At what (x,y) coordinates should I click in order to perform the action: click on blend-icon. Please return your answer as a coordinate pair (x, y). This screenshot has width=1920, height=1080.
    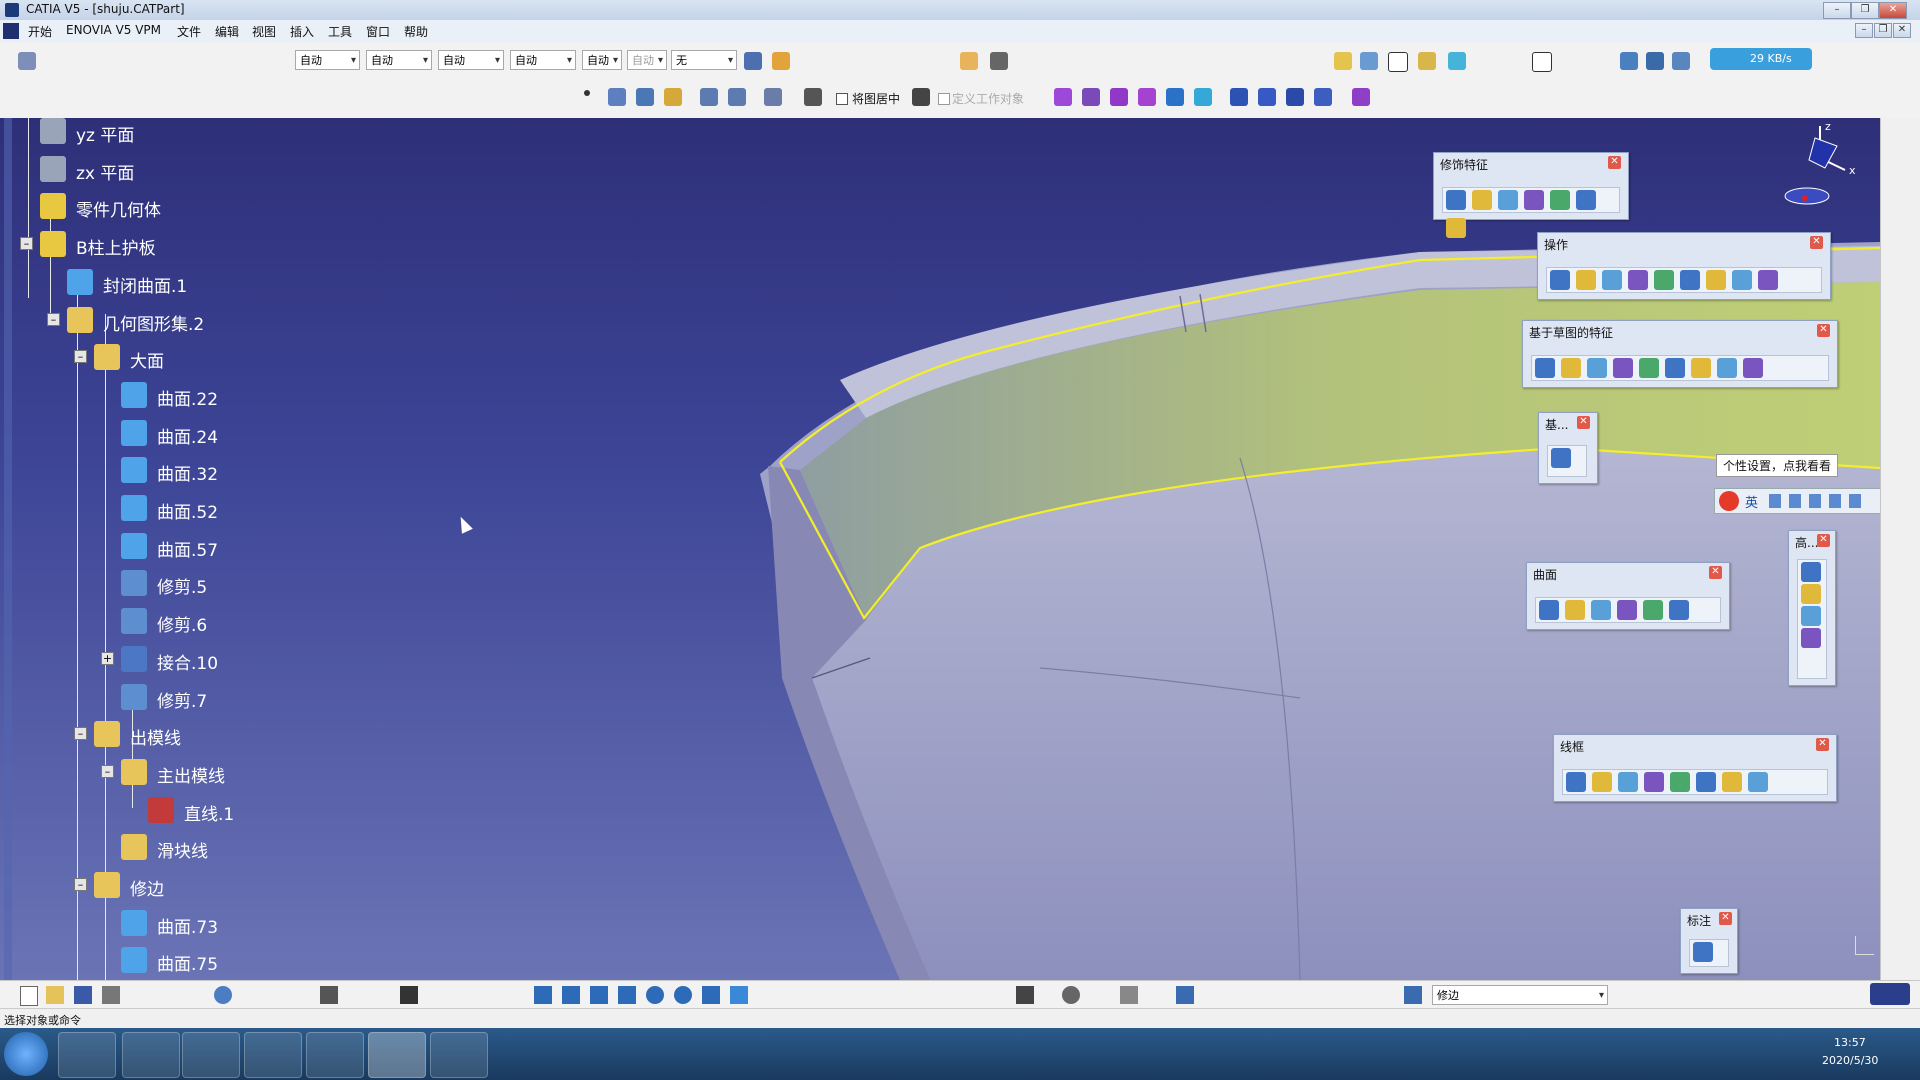
    Looking at the image, I should click on (645, 97).